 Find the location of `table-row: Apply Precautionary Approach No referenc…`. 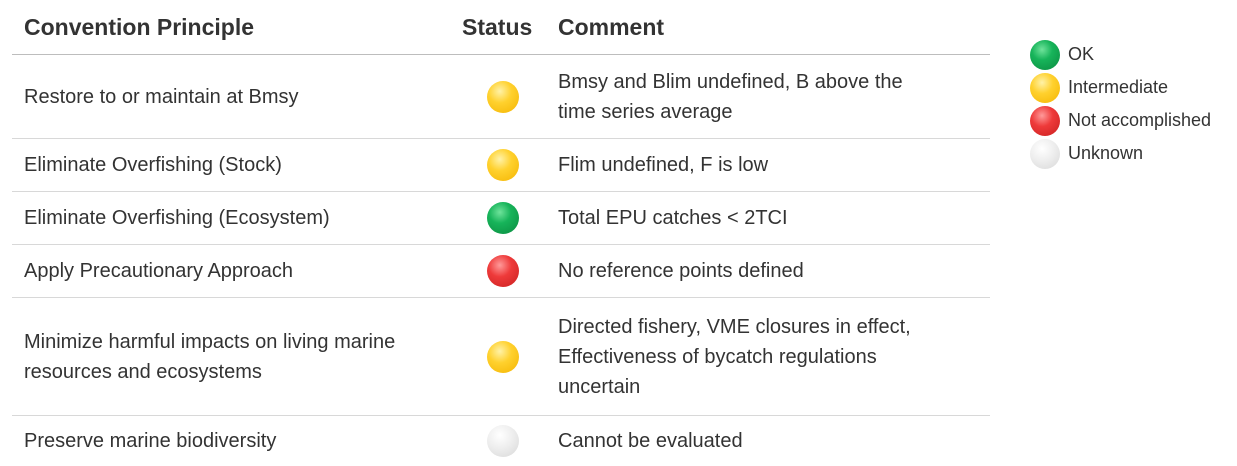

table-row: Apply Precautionary Approach No referenc… is located at coordinates (501, 271).